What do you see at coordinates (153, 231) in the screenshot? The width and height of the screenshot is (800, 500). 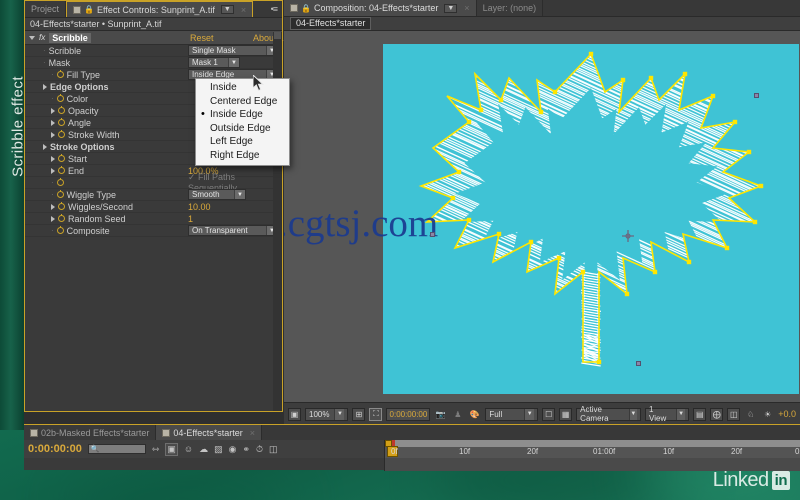 I see `property-row: · Composite On Transparent ▼` at bounding box center [153, 231].